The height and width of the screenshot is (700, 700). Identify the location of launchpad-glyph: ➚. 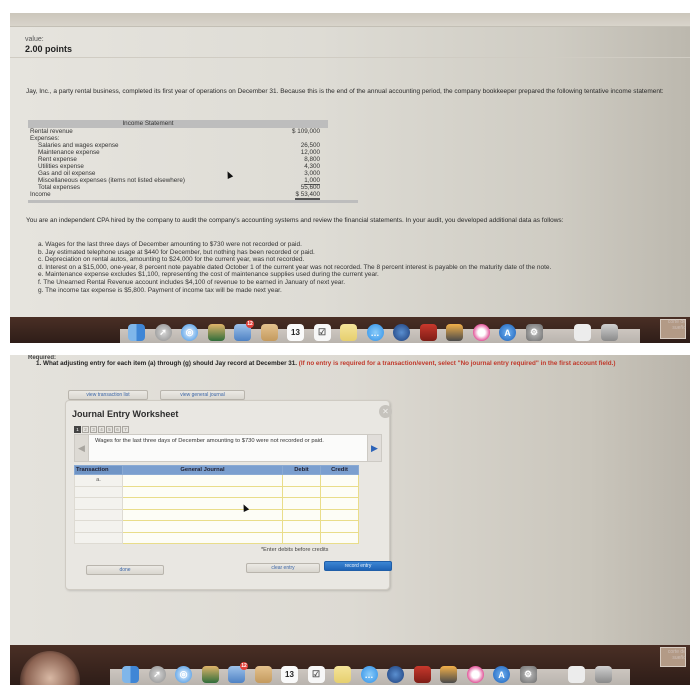
(157, 674).